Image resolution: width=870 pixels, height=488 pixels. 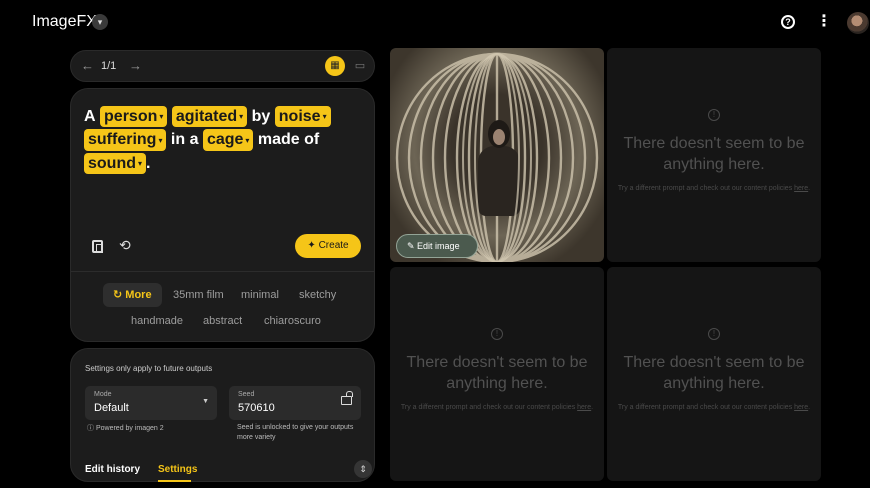 I want to click on mode-select: Mode Default ▼, so click(x=151, y=403).